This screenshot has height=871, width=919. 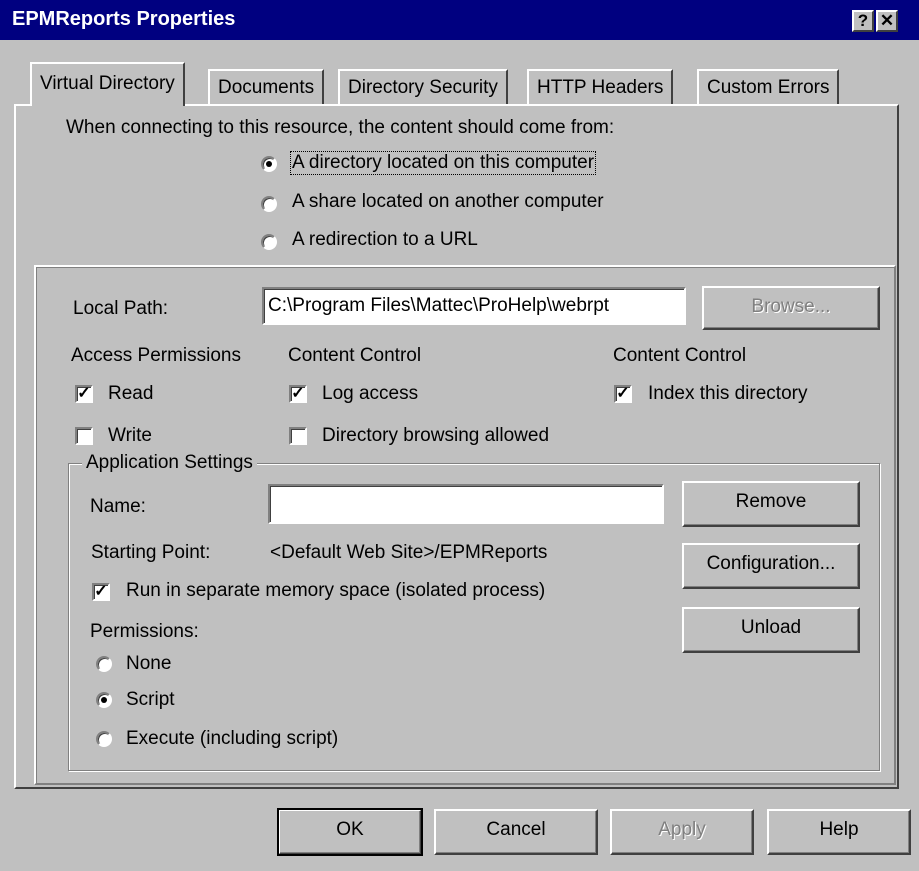 I want to click on radio-url-redirection, so click(x=269, y=242).